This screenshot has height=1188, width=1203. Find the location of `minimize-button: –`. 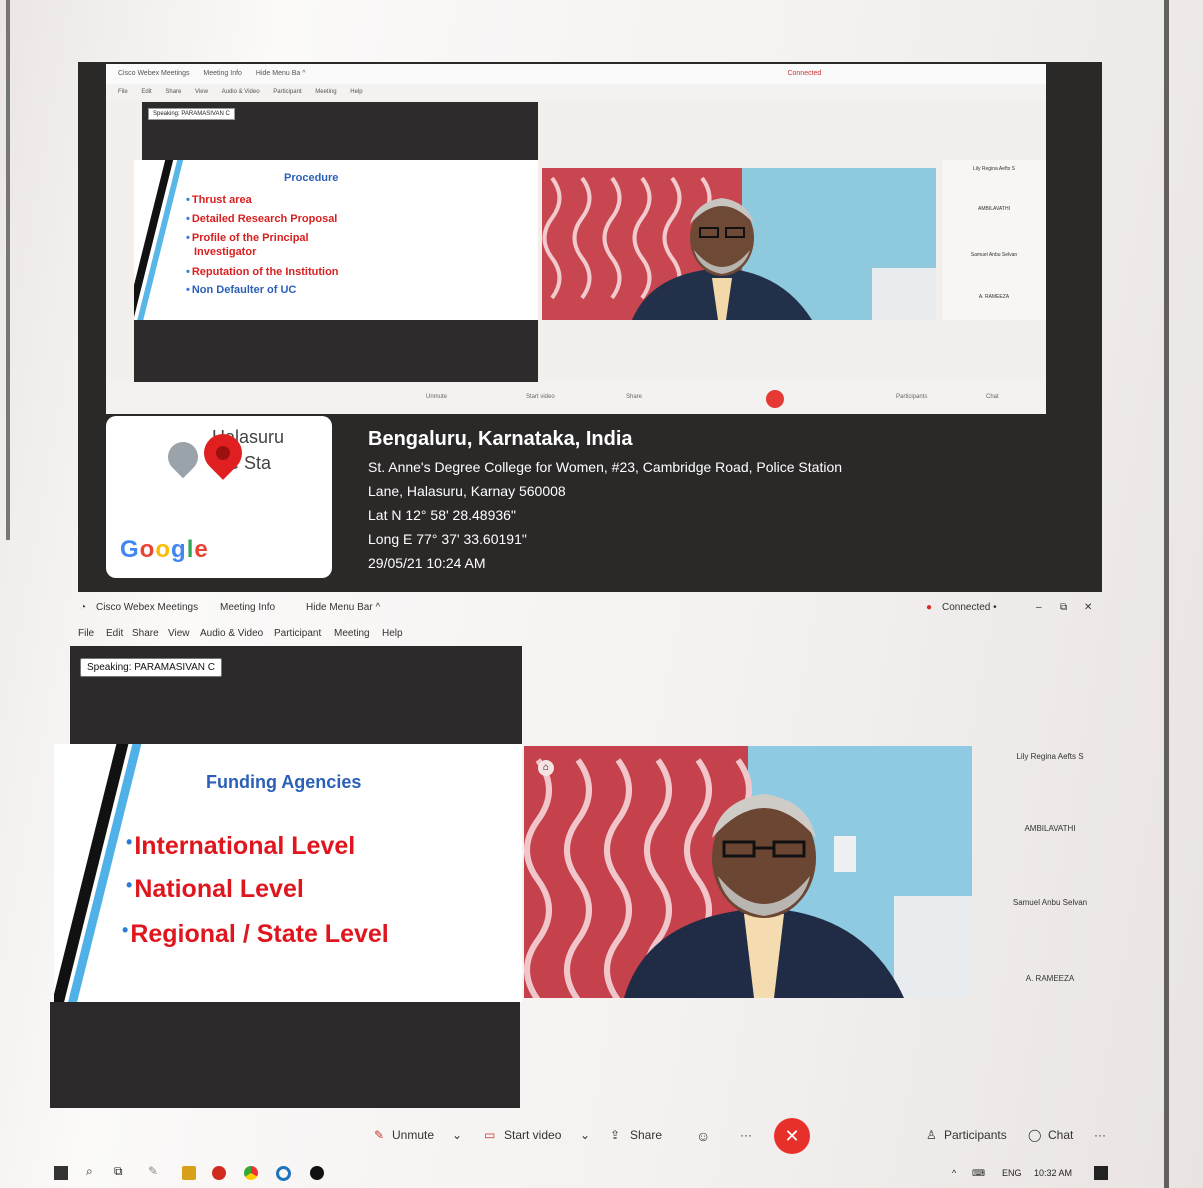

minimize-button: – is located at coordinates (1039, 607).